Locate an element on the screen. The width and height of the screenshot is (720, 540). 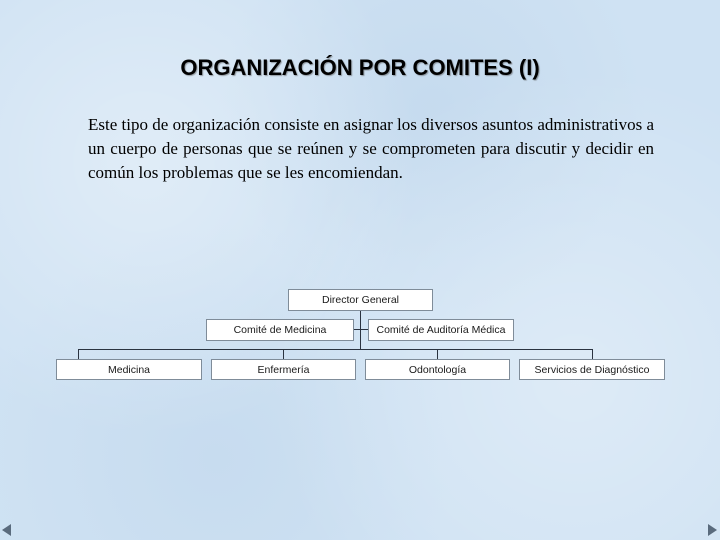
org-box-label: Enfermería is located at coordinates (283, 369).